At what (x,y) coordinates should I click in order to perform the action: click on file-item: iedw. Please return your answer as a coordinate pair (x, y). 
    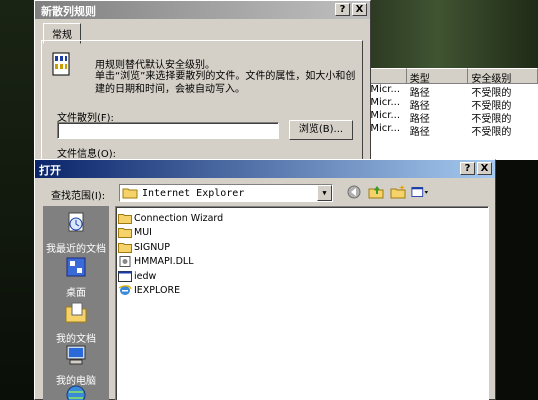
    Looking at the image, I should click on (302, 276).